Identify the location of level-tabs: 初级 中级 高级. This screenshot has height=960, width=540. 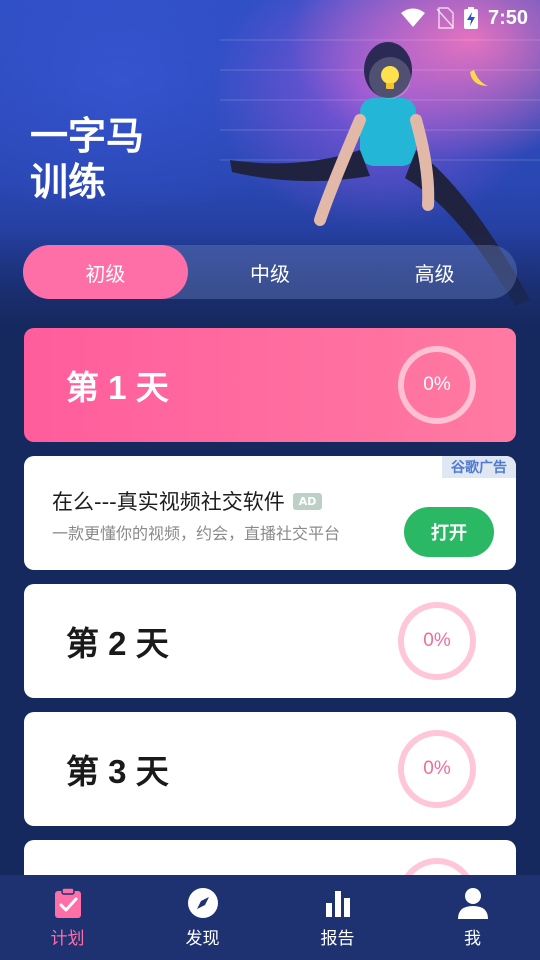
(270, 272).